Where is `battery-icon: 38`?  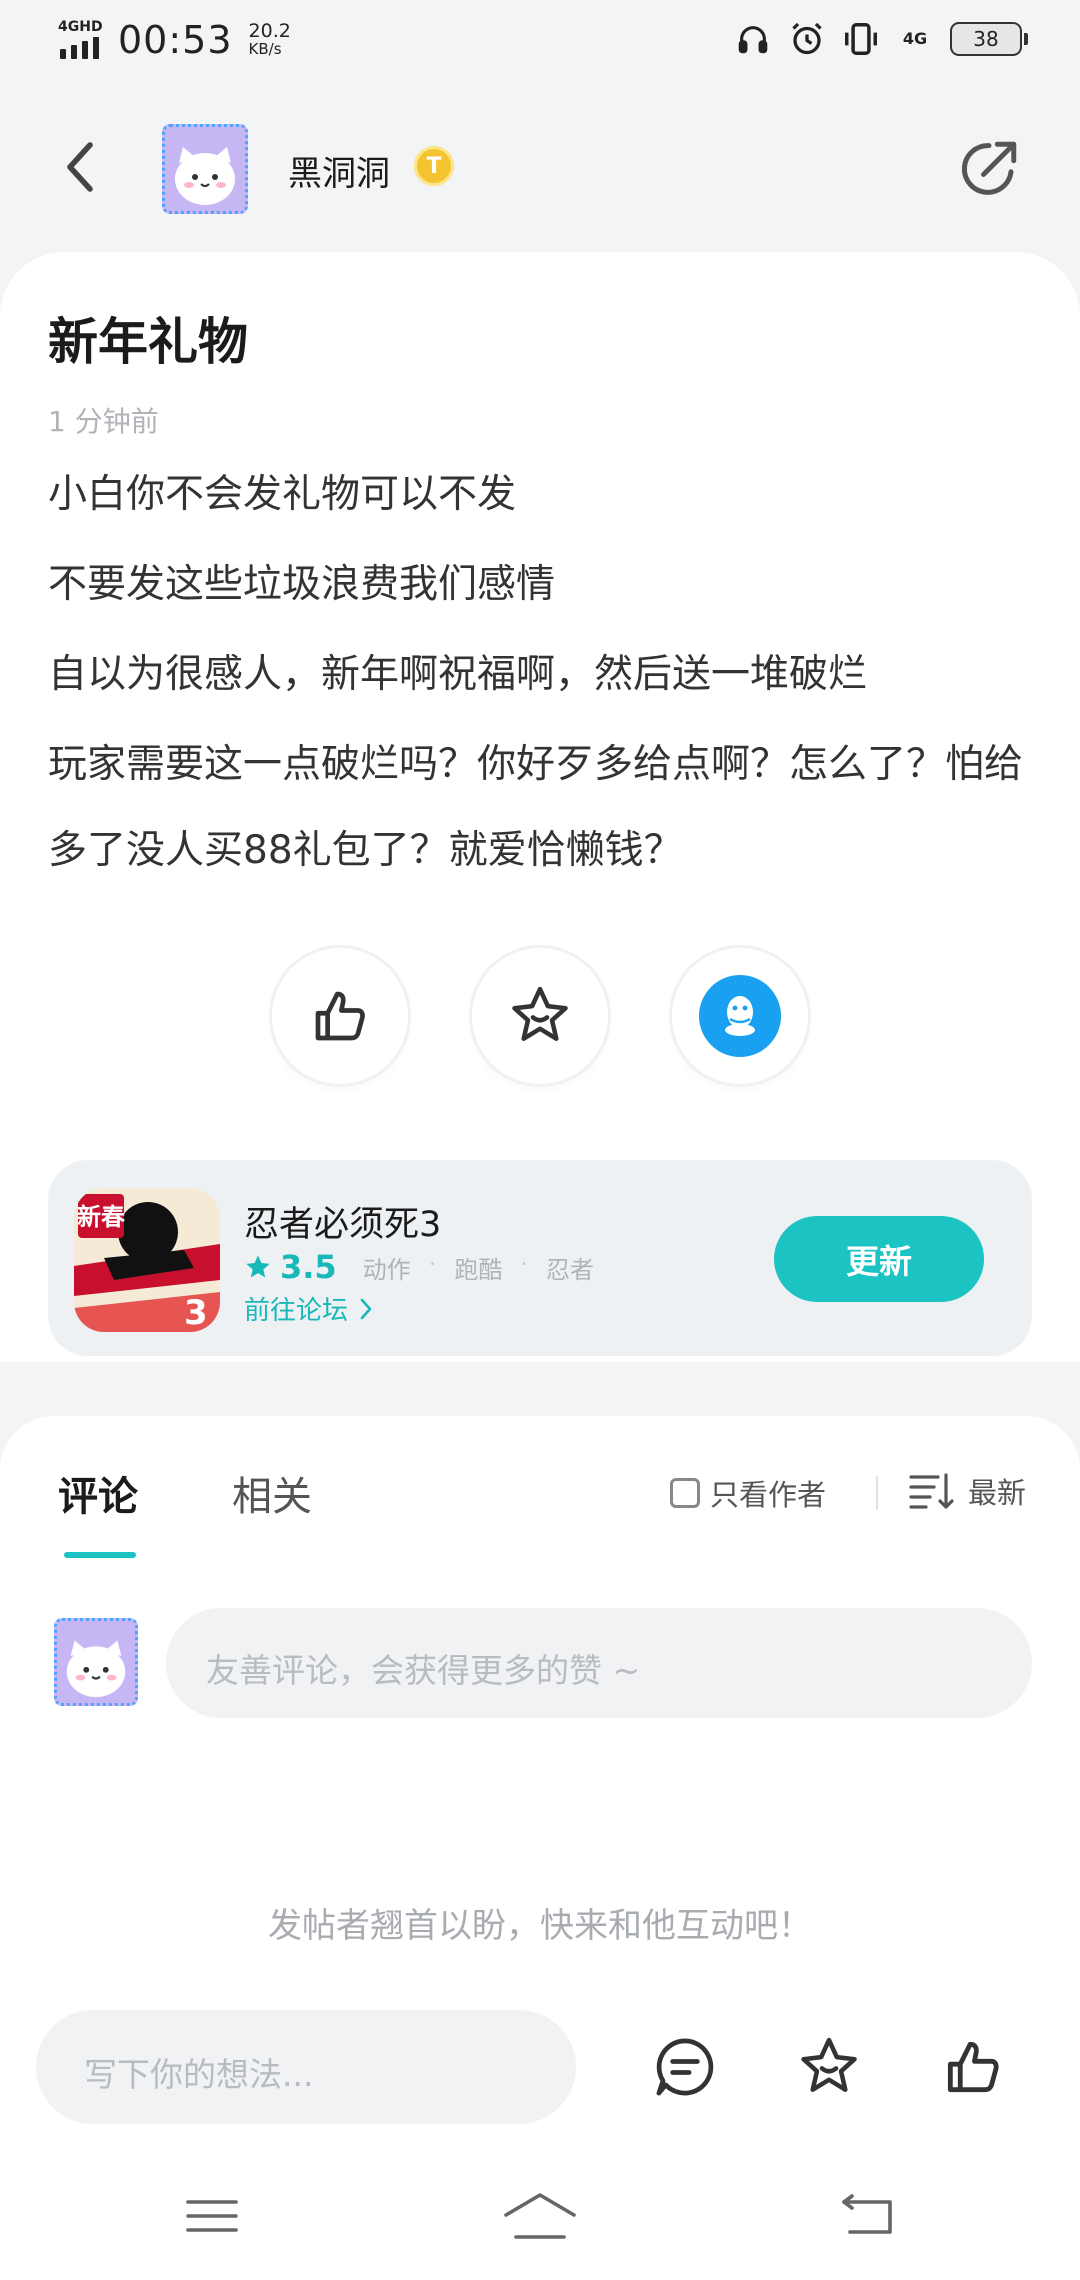
battery-icon: 38 is located at coordinates (989, 39).